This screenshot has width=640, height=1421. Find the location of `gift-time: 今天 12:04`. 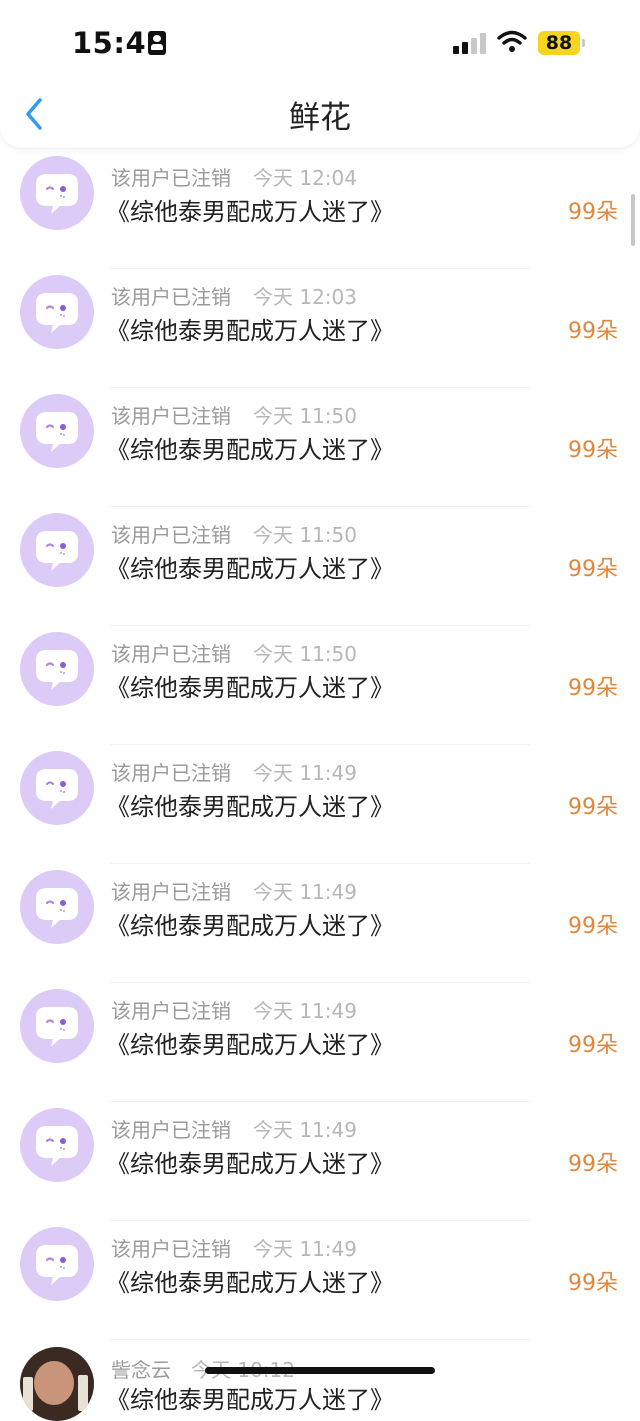

gift-time: 今天 12:04 is located at coordinates (305, 178).